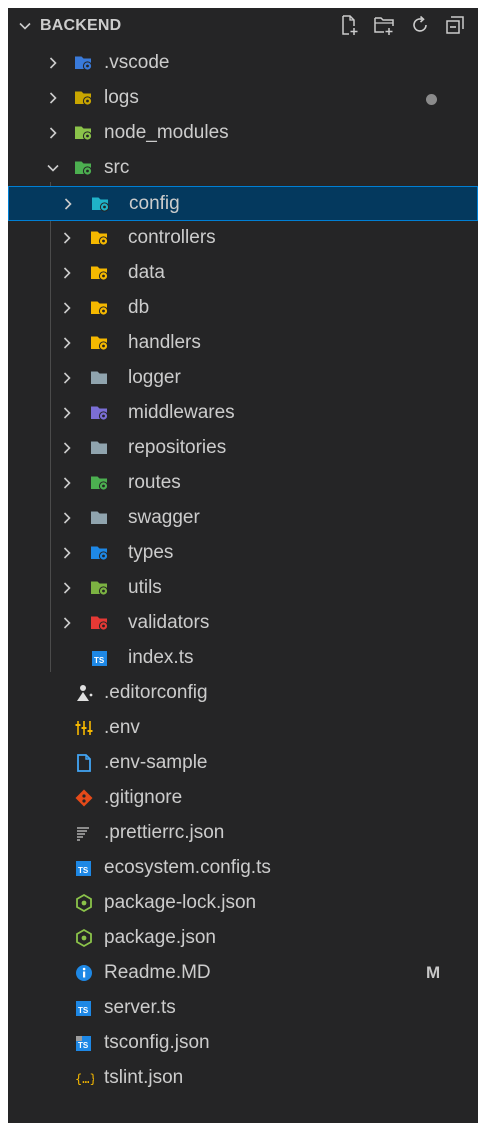  I want to click on tree-item-label: tsconfig.json, so click(157, 1042).